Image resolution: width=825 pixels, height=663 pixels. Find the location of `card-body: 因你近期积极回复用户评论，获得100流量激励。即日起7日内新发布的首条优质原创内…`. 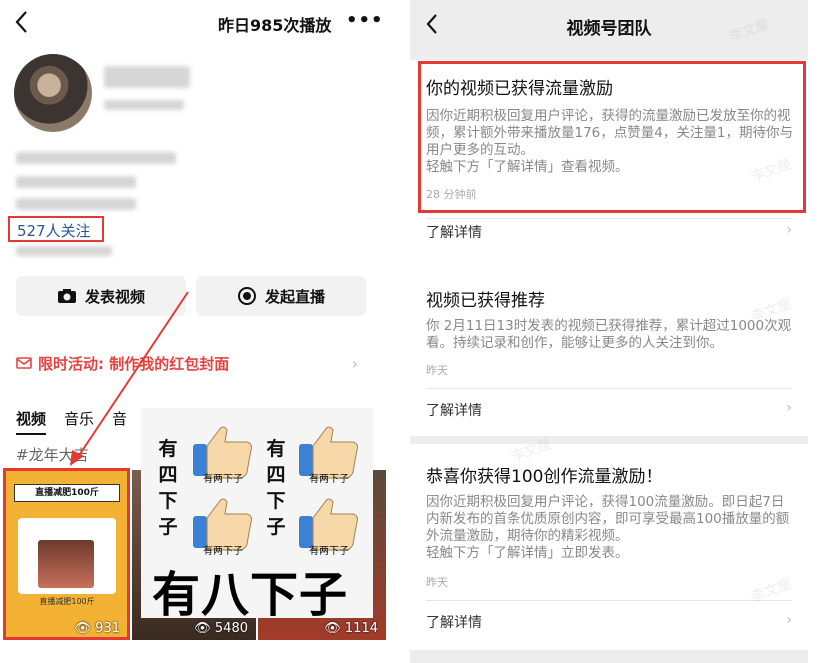

card-body: 因你近期积极回复用户评论，获得100流量激励。即日起7日内新发布的首条优质原创内… is located at coordinates (608, 527).